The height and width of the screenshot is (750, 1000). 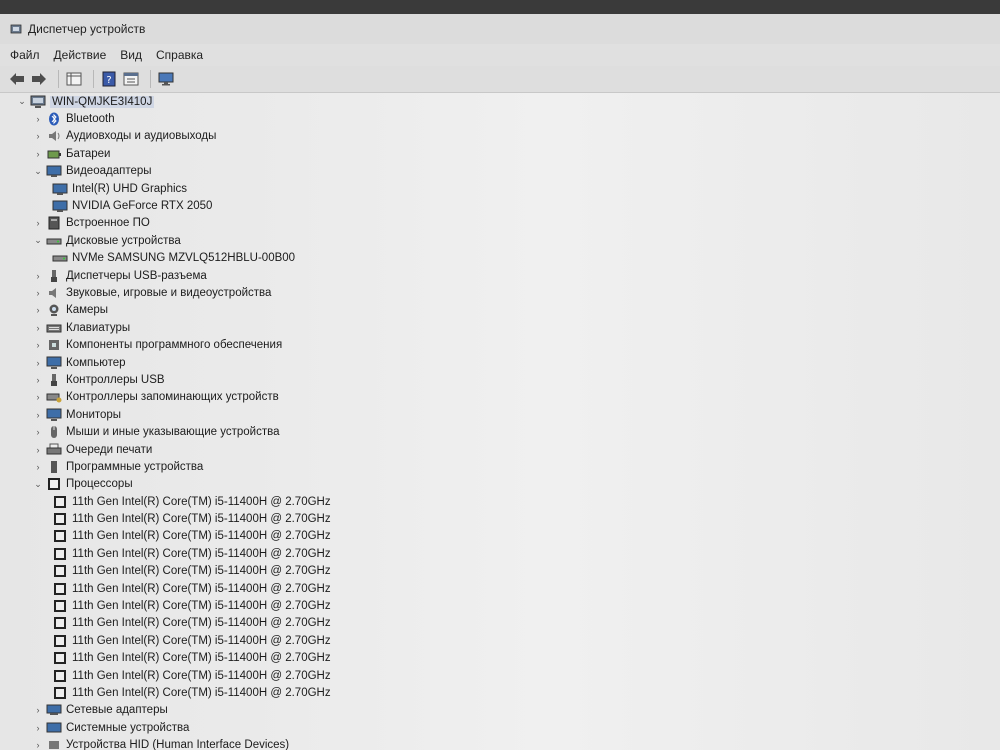 What do you see at coordinates (500, 29) in the screenshot?
I see `title-bar: Диспетчер устройств` at bounding box center [500, 29].